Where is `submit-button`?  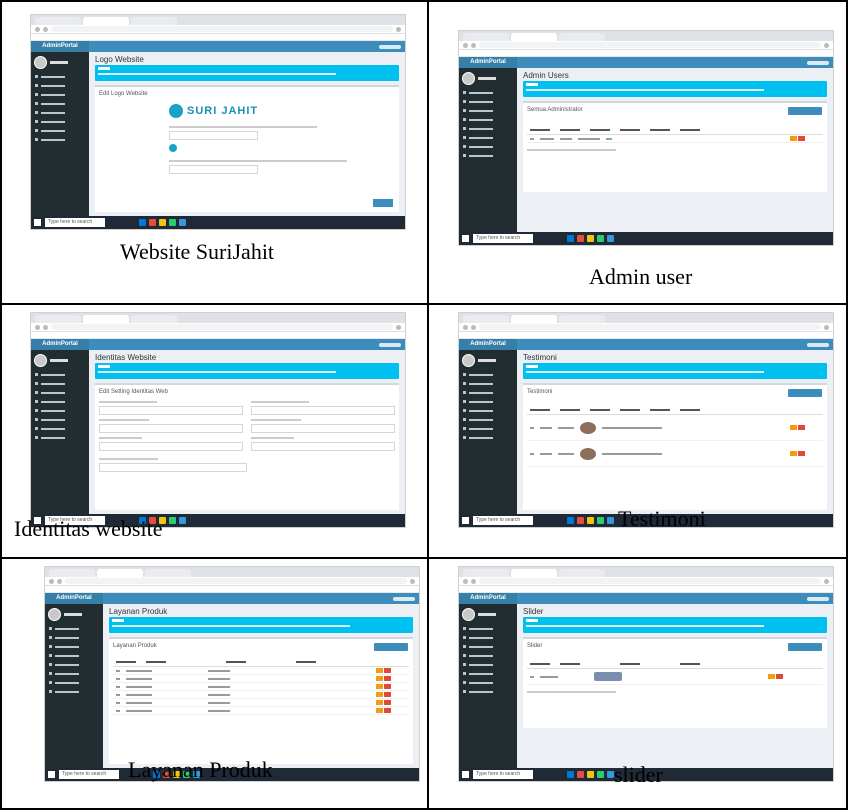
submit-button is located at coordinates (383, 203).